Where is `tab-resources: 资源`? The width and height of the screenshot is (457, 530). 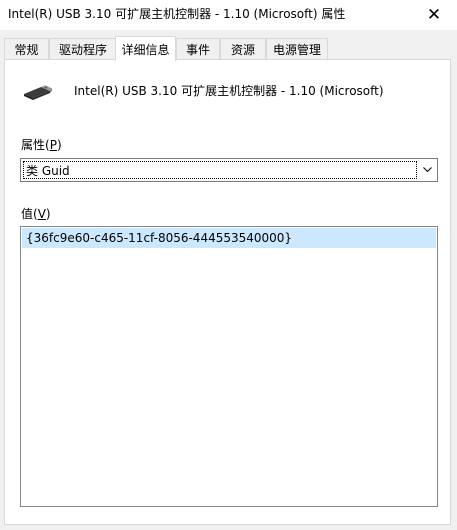
tab-resources: 资源 is located at coordinates (243, 48).